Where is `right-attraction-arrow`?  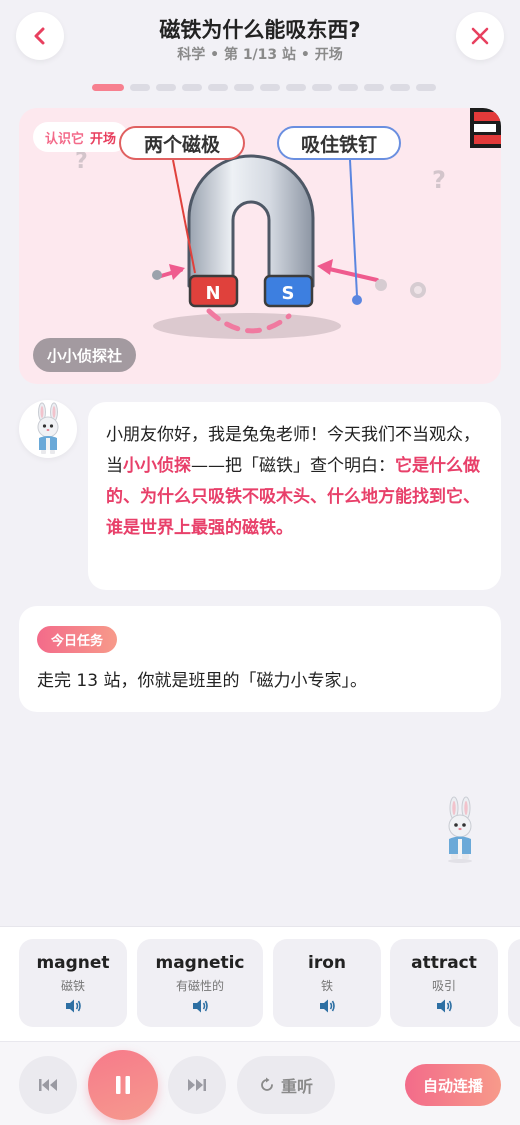
right-attraction-arrow is located at coordinates (351, 274).